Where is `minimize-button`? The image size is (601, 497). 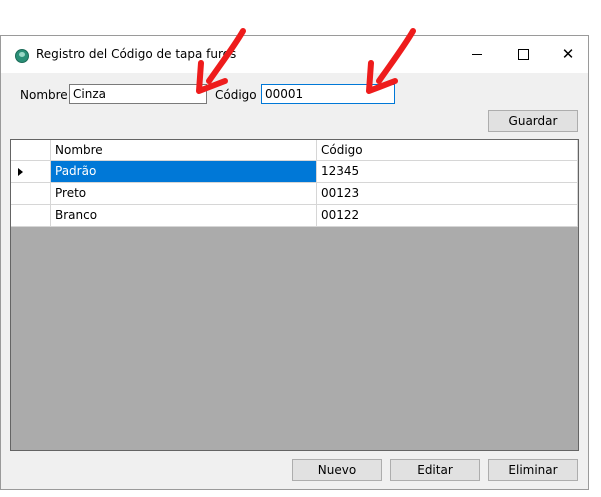 minimize-button is located at coordinates (477, 54).